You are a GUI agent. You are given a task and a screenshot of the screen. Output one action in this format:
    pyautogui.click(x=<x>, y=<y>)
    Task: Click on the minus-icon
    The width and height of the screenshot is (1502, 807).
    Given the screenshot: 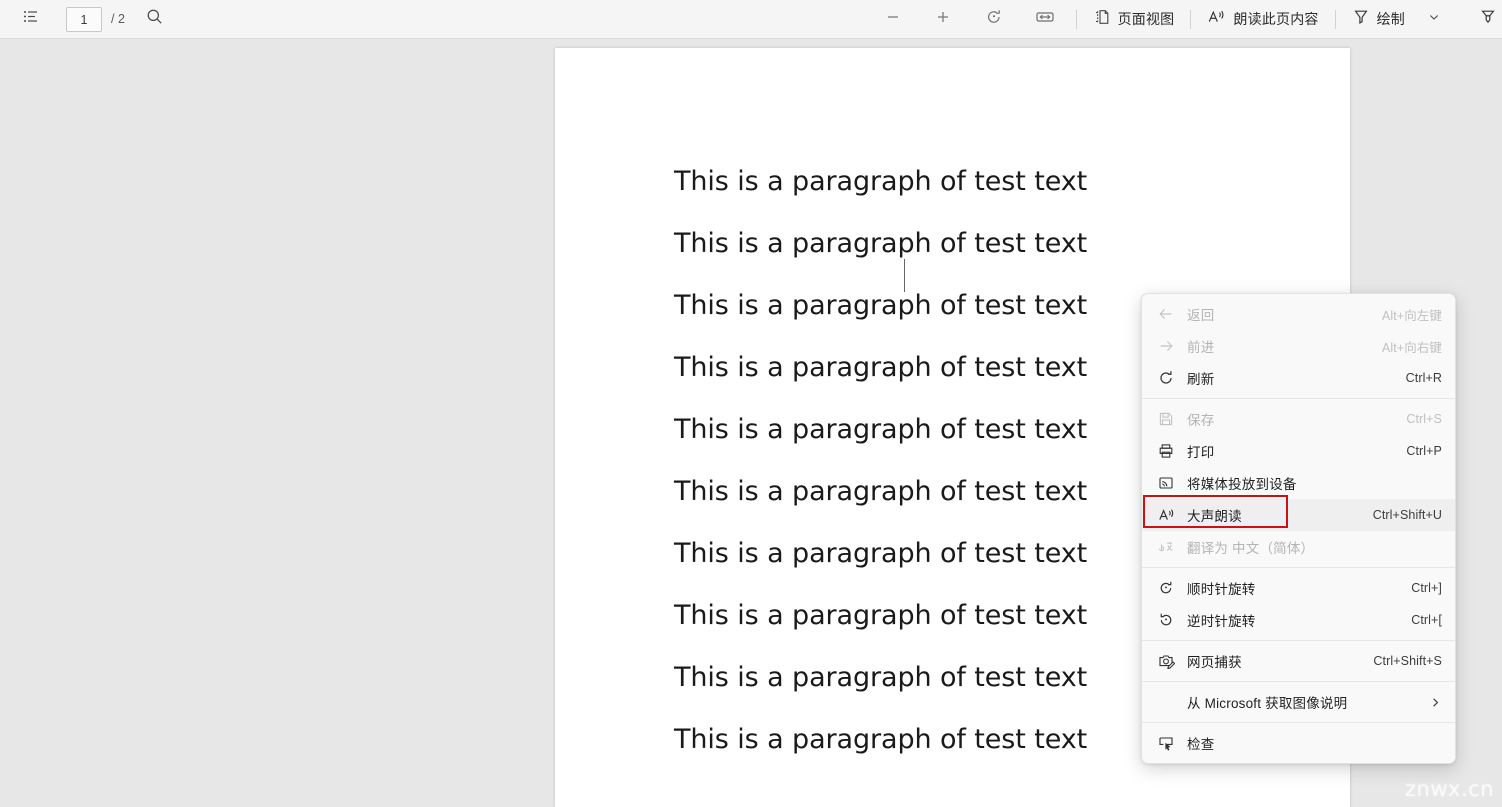 What is the action you would take?
    pyautogui.click(x=893, y=19)
    